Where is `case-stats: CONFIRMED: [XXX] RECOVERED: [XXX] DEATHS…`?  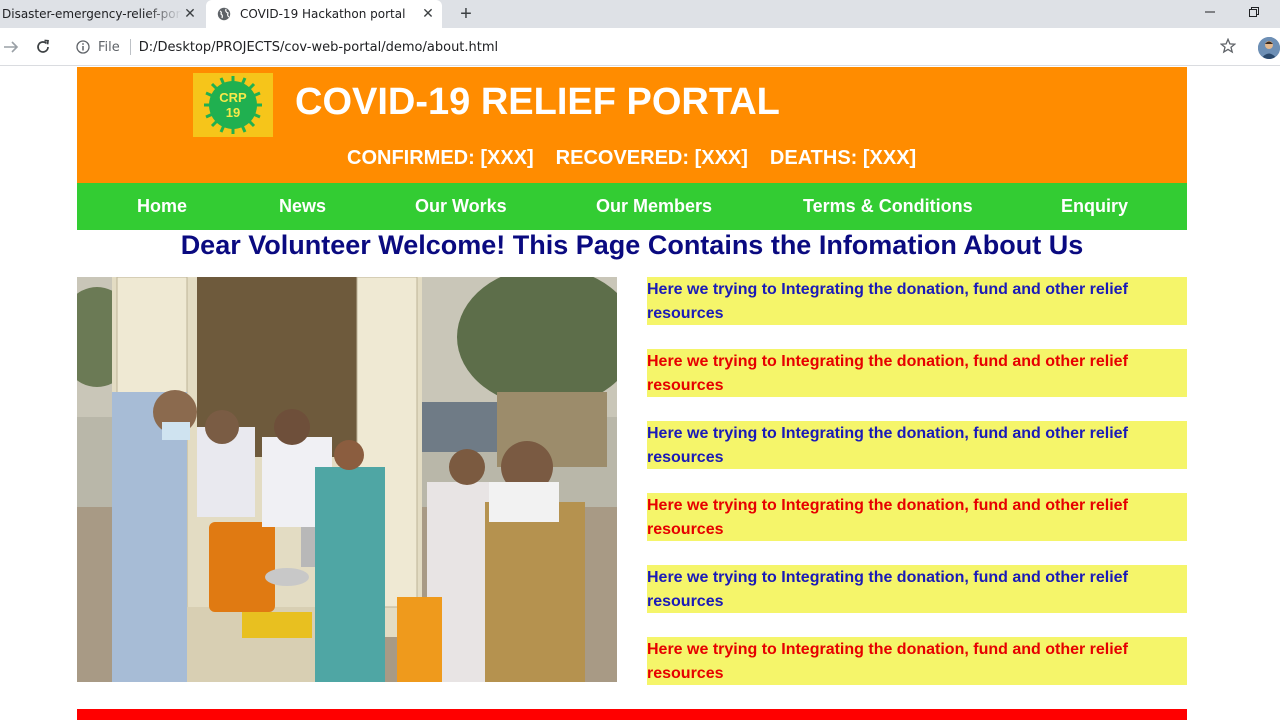 case-stats: CONFIRMED: [XXX] RECOVERED: [XXX] DEATHS… is located at coordinates (631, 158).